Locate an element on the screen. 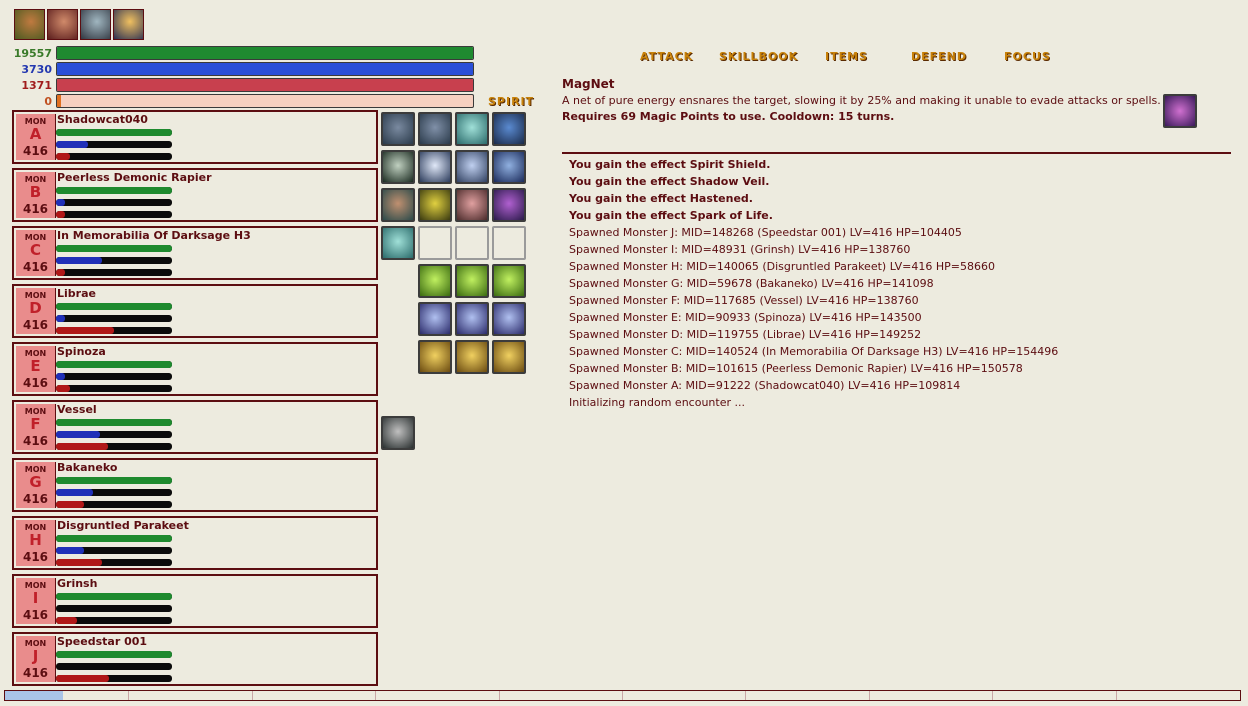 The width and height of the screenshot is (1248, 706). monster-card: MON F 416 Vessel is located at coordinates (195, 427).